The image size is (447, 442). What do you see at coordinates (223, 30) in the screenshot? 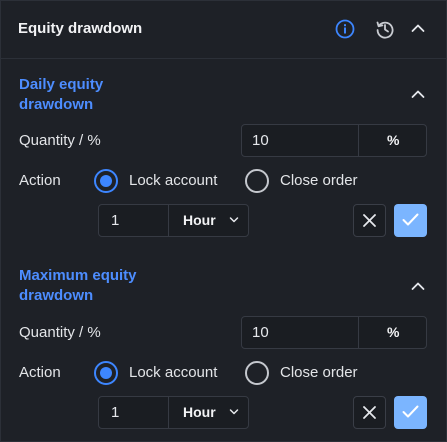
I see `panel-header: Equity drawdown` at bounding box center [223, 30].